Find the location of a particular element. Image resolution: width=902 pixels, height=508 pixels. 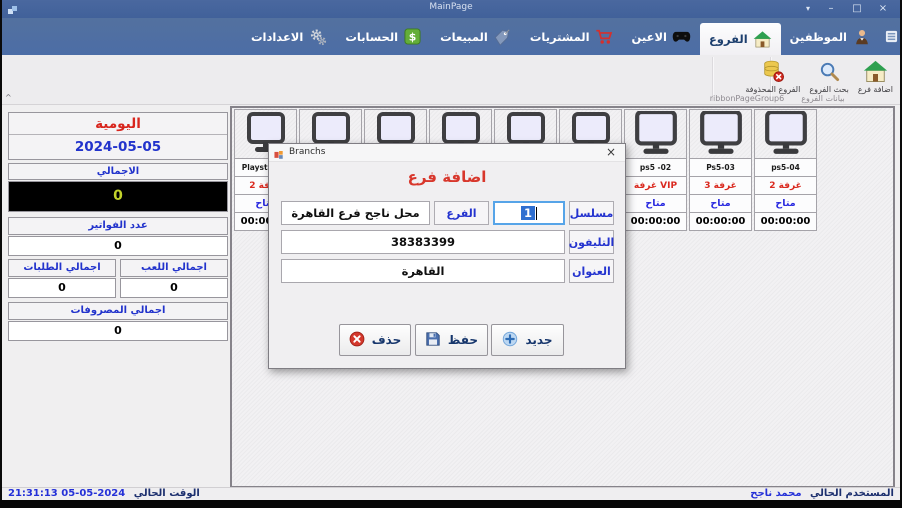

ribbon-group-branches: اضافة فرع بحث الفروع الفروع المحذوفة is located at coordinates (819, 75).